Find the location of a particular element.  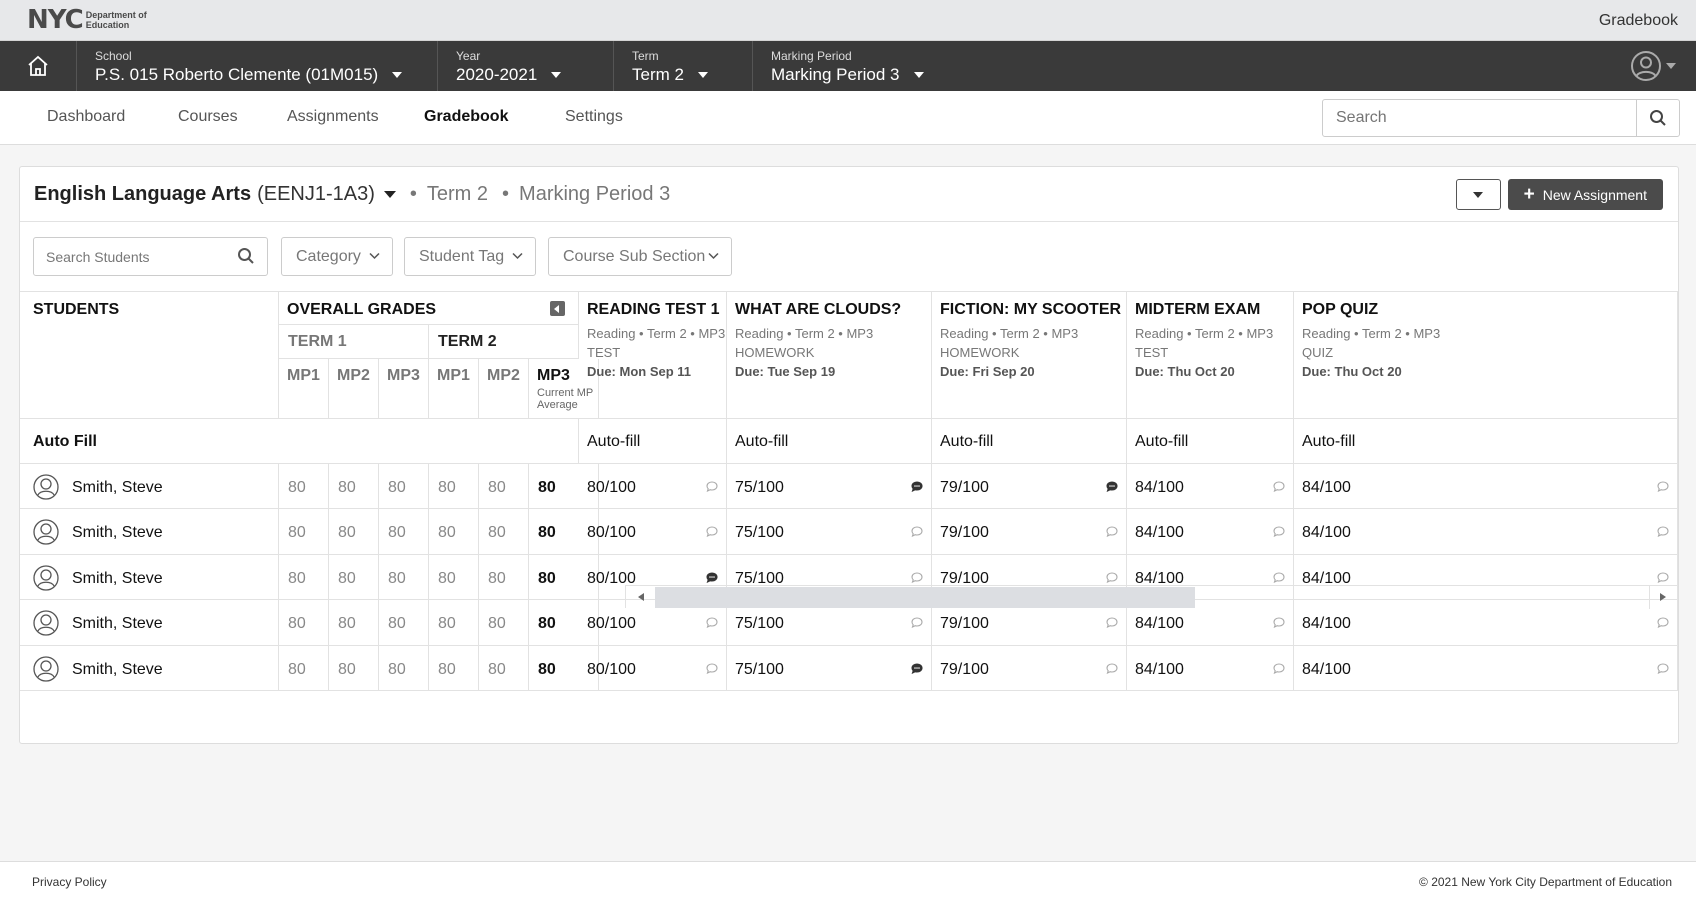

scroll-left-arrow-icon is located at coordinates (641, 597).